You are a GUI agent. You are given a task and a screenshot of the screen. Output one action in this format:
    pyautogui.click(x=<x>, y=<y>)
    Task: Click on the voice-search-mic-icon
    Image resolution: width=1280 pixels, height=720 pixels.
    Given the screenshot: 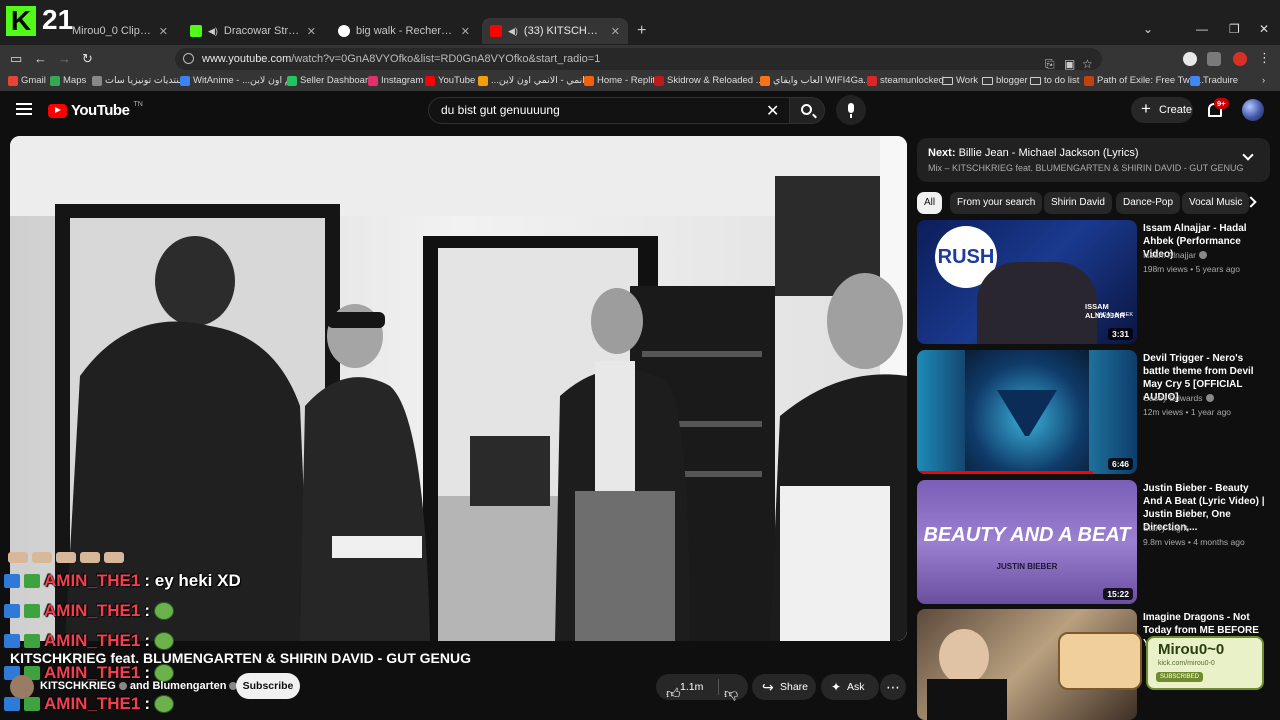 What is the action you would take?
    pyautogui.click(x=851, y=110)
    